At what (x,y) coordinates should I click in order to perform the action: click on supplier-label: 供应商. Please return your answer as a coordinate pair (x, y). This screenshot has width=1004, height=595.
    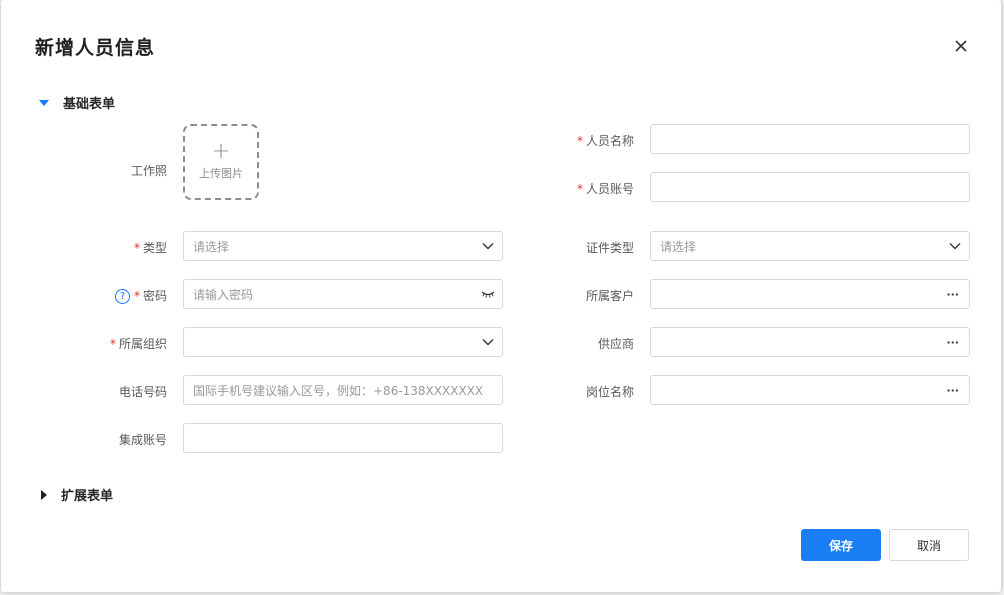
    Looking at the image, I should click on (615, 344).